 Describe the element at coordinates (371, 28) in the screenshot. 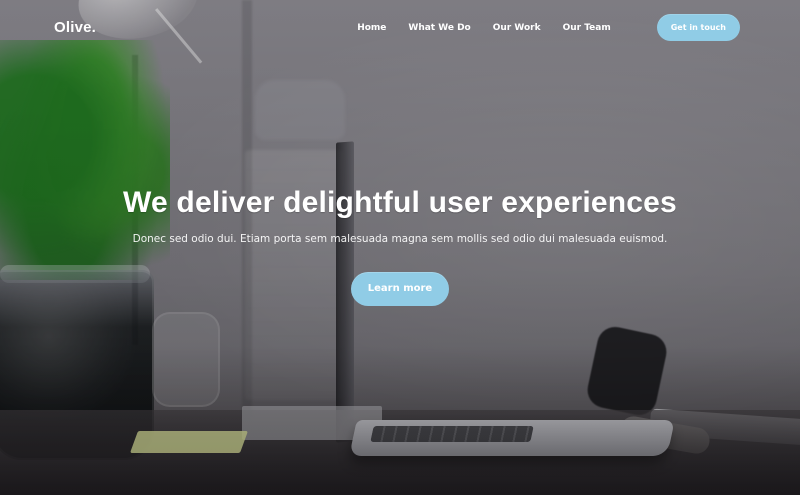

I see `nav-link-home: Home` at that location.